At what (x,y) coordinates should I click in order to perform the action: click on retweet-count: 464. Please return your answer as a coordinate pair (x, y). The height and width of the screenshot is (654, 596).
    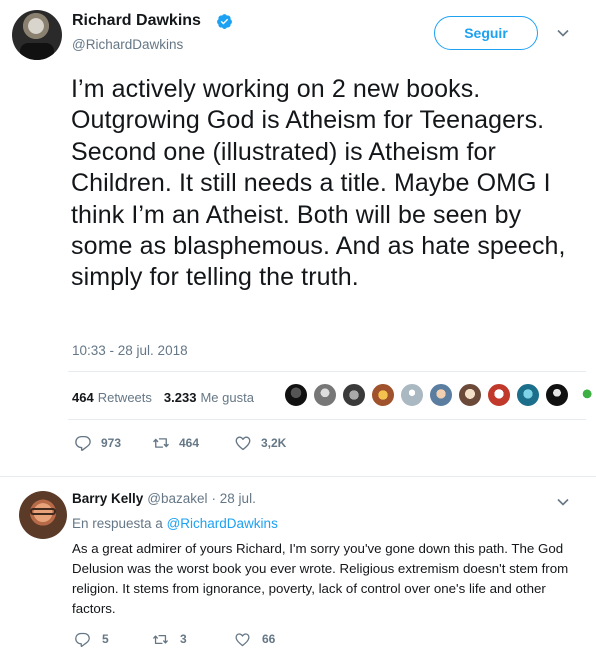
    Looking at the image, I should click on (189, 443).